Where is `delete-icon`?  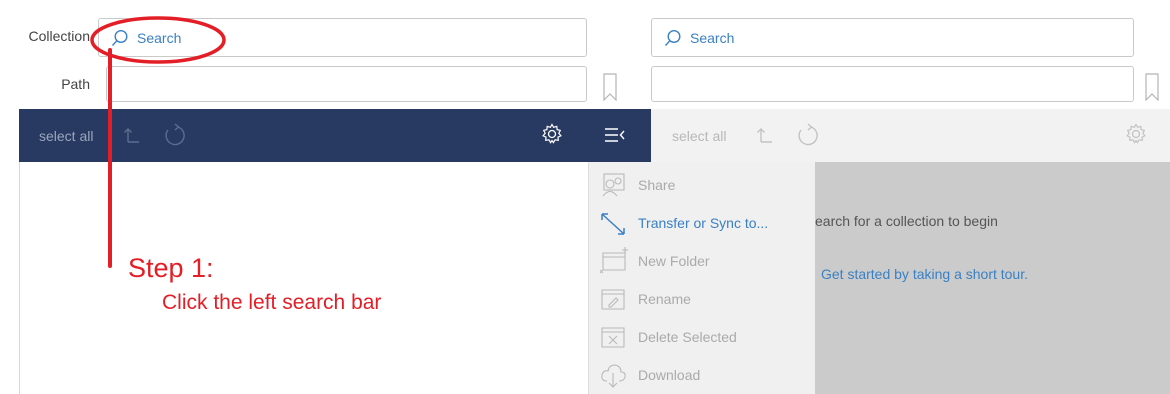 delete-icon is located at coordinates (613, 337).